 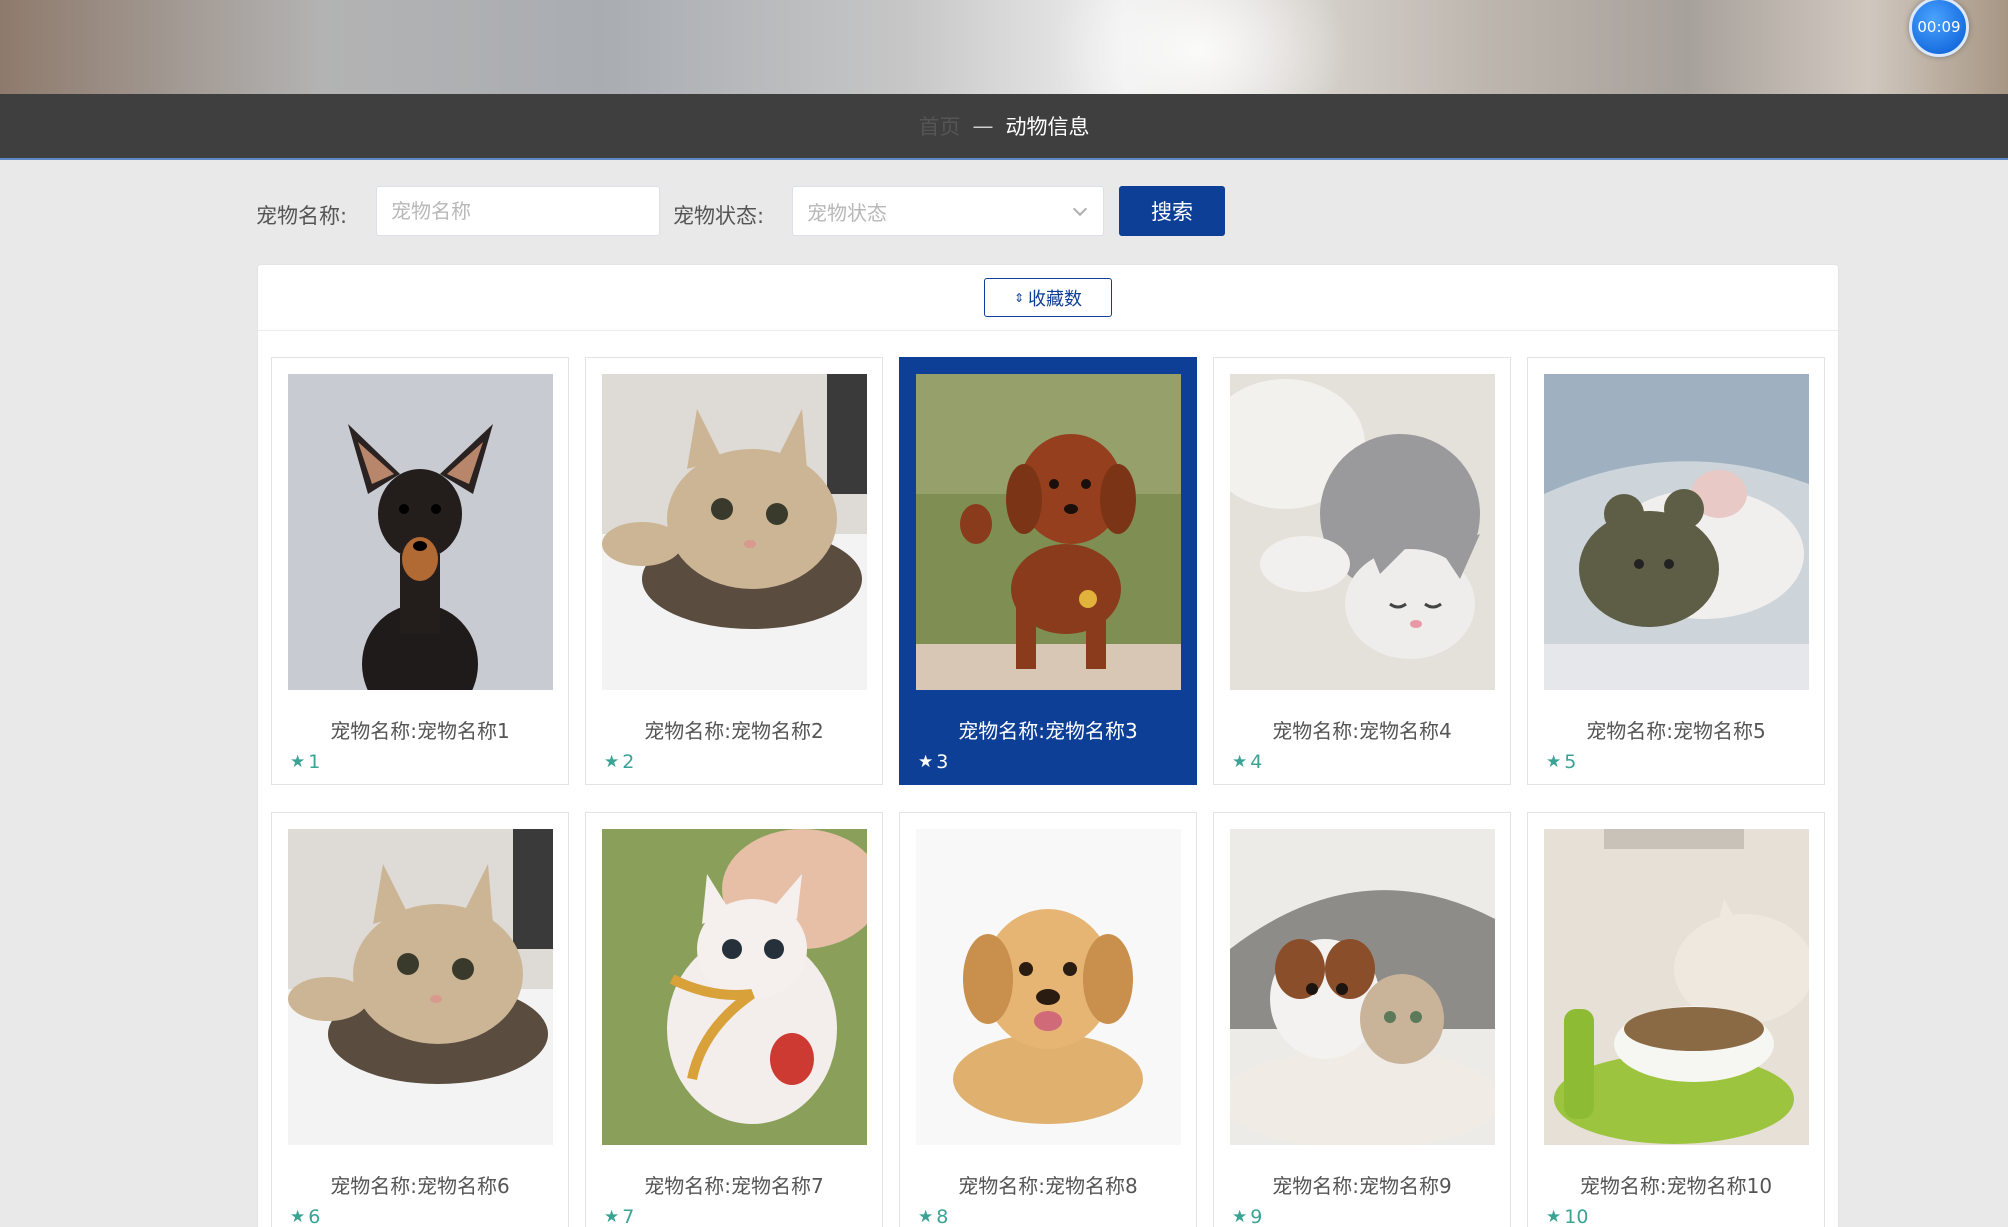 I want to click on favorite-count: ★ 8, so click(x=933, y=1216).